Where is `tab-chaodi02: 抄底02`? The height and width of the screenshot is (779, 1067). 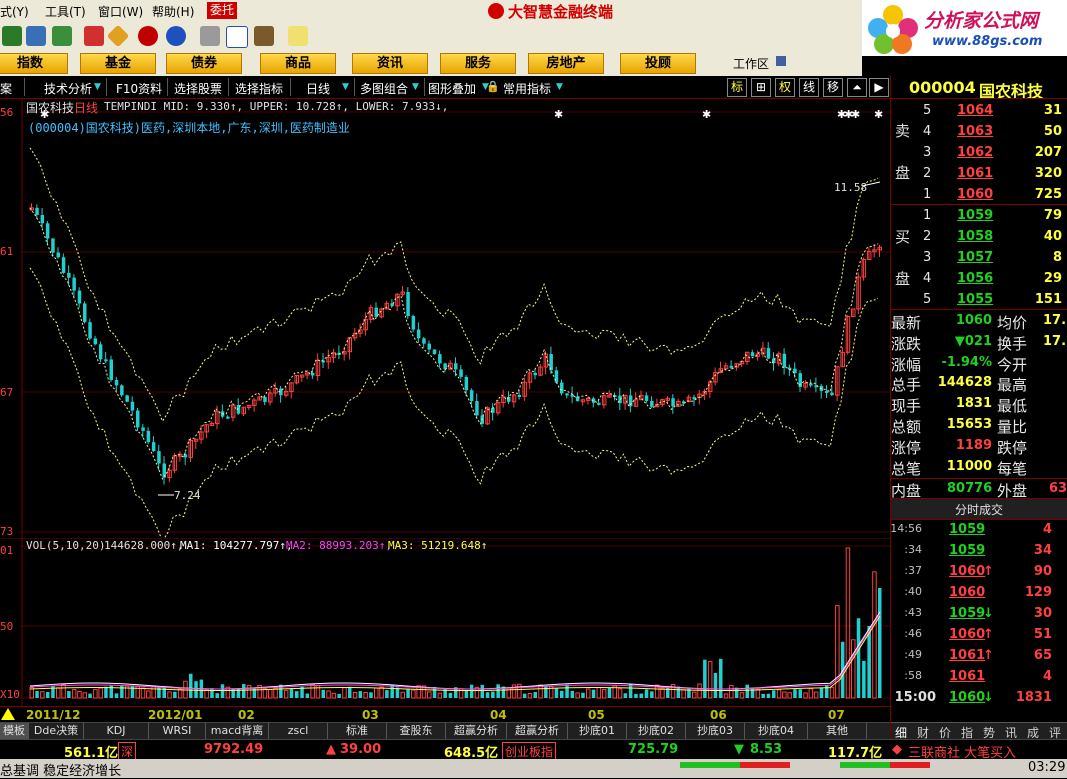 tab-chaodi02: 抄底02 is located at coordinates (656, 731).